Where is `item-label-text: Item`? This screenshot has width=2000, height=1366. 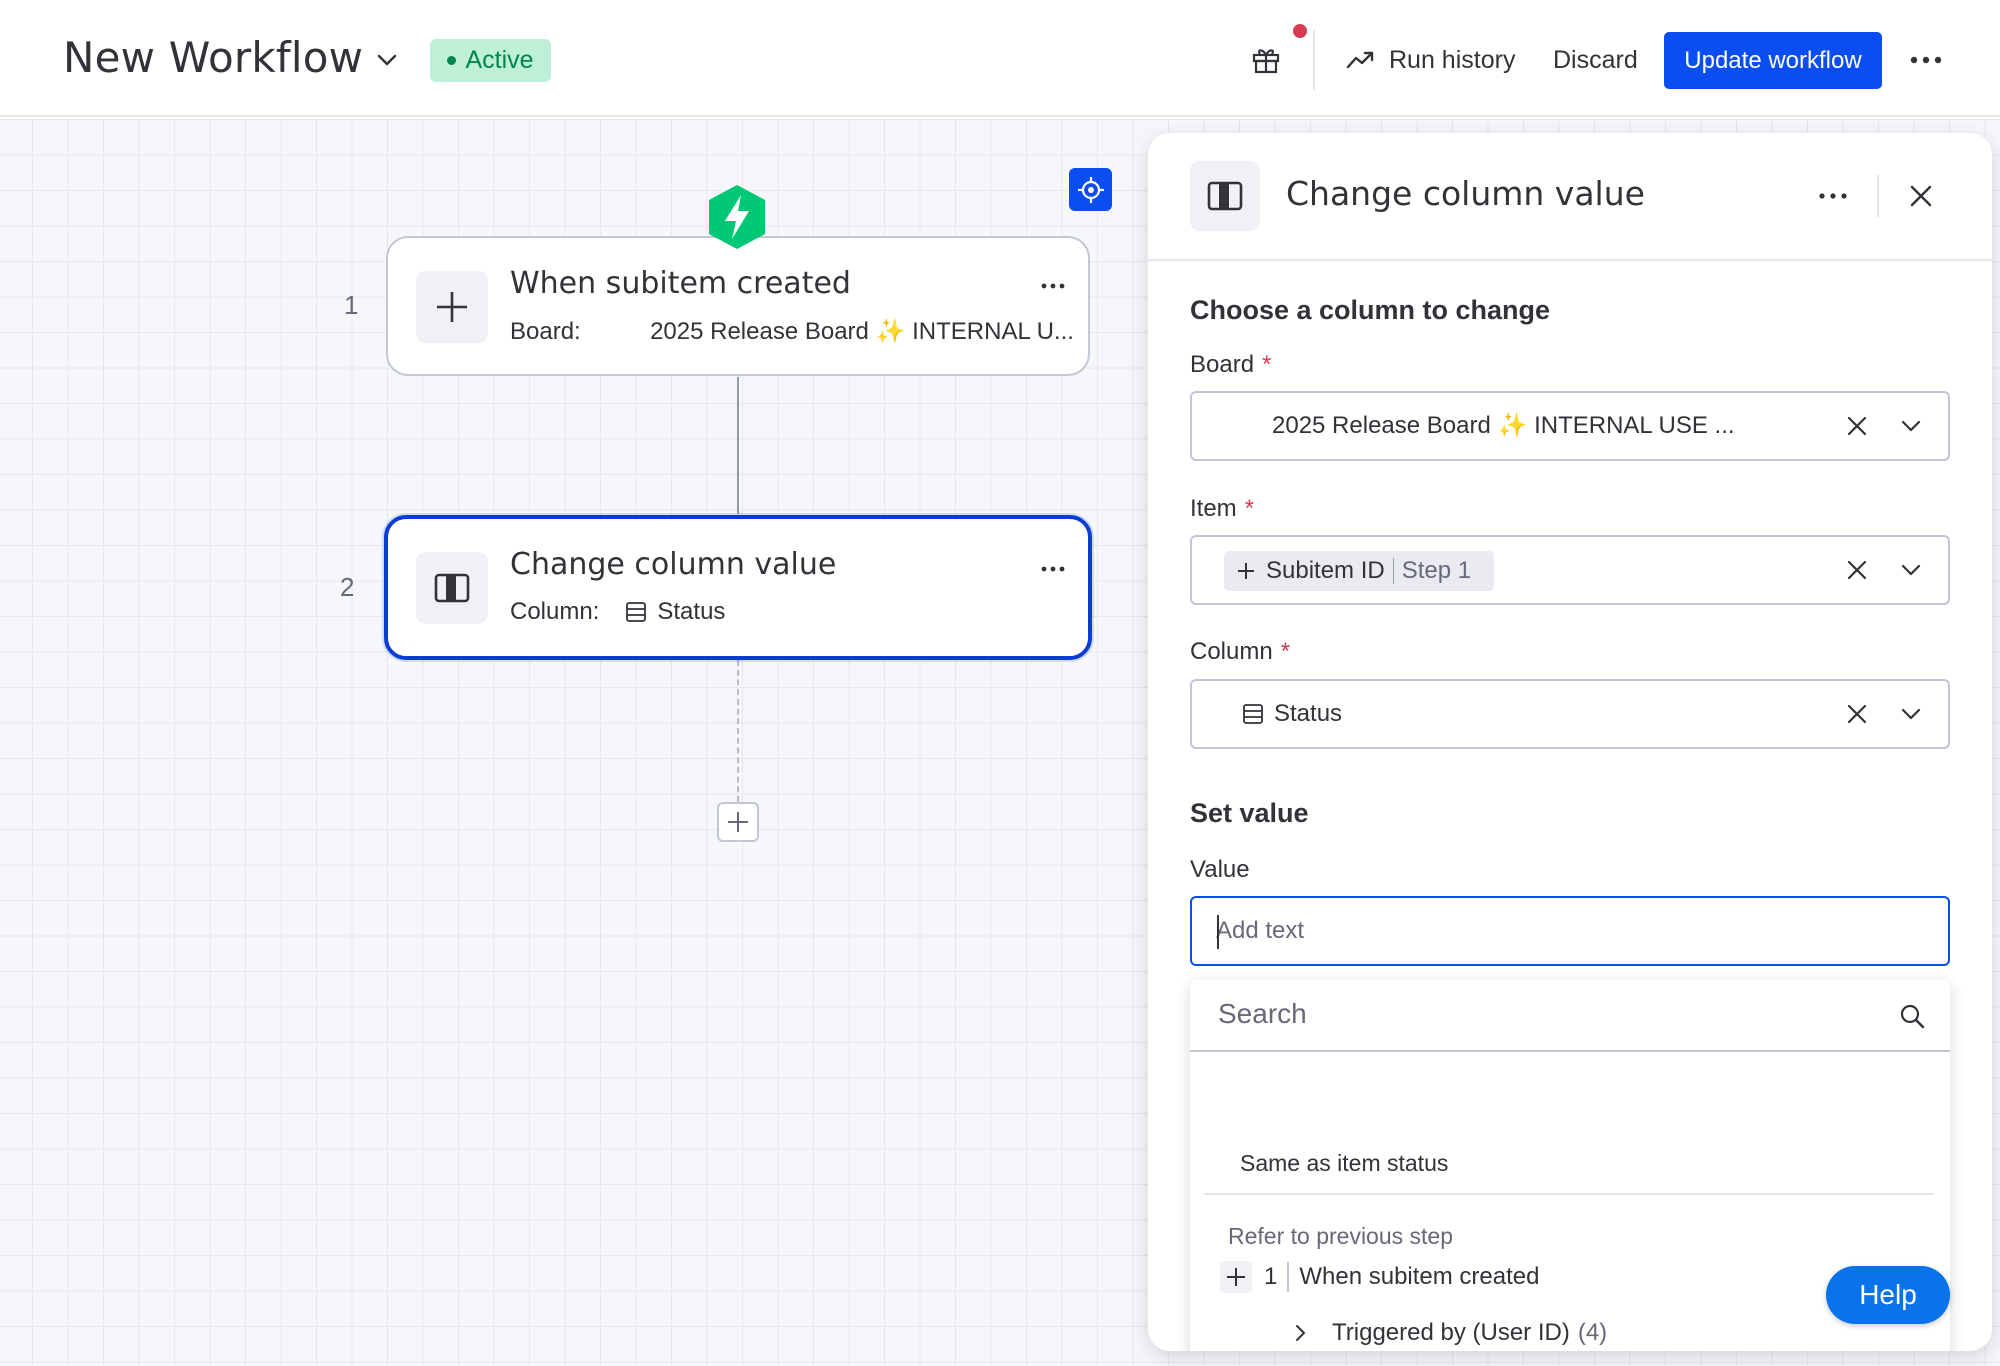
item-label-text: Item is located at coordinates (1213, 508).